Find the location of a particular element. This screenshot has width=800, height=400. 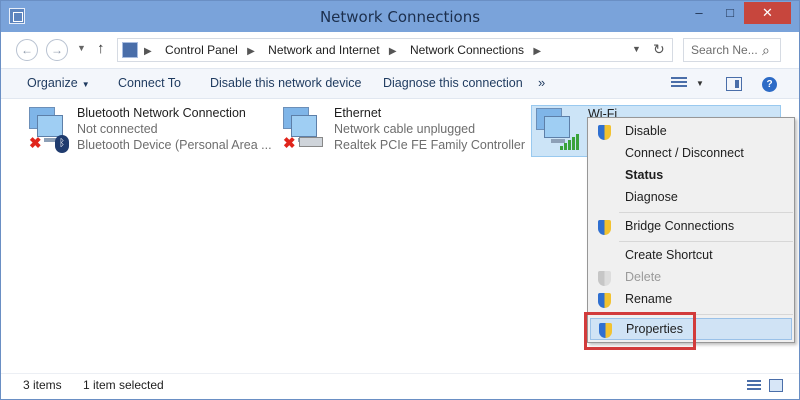

bluetooth-network-icon: ✖ ᛒ is located at coordinates (48, 129).